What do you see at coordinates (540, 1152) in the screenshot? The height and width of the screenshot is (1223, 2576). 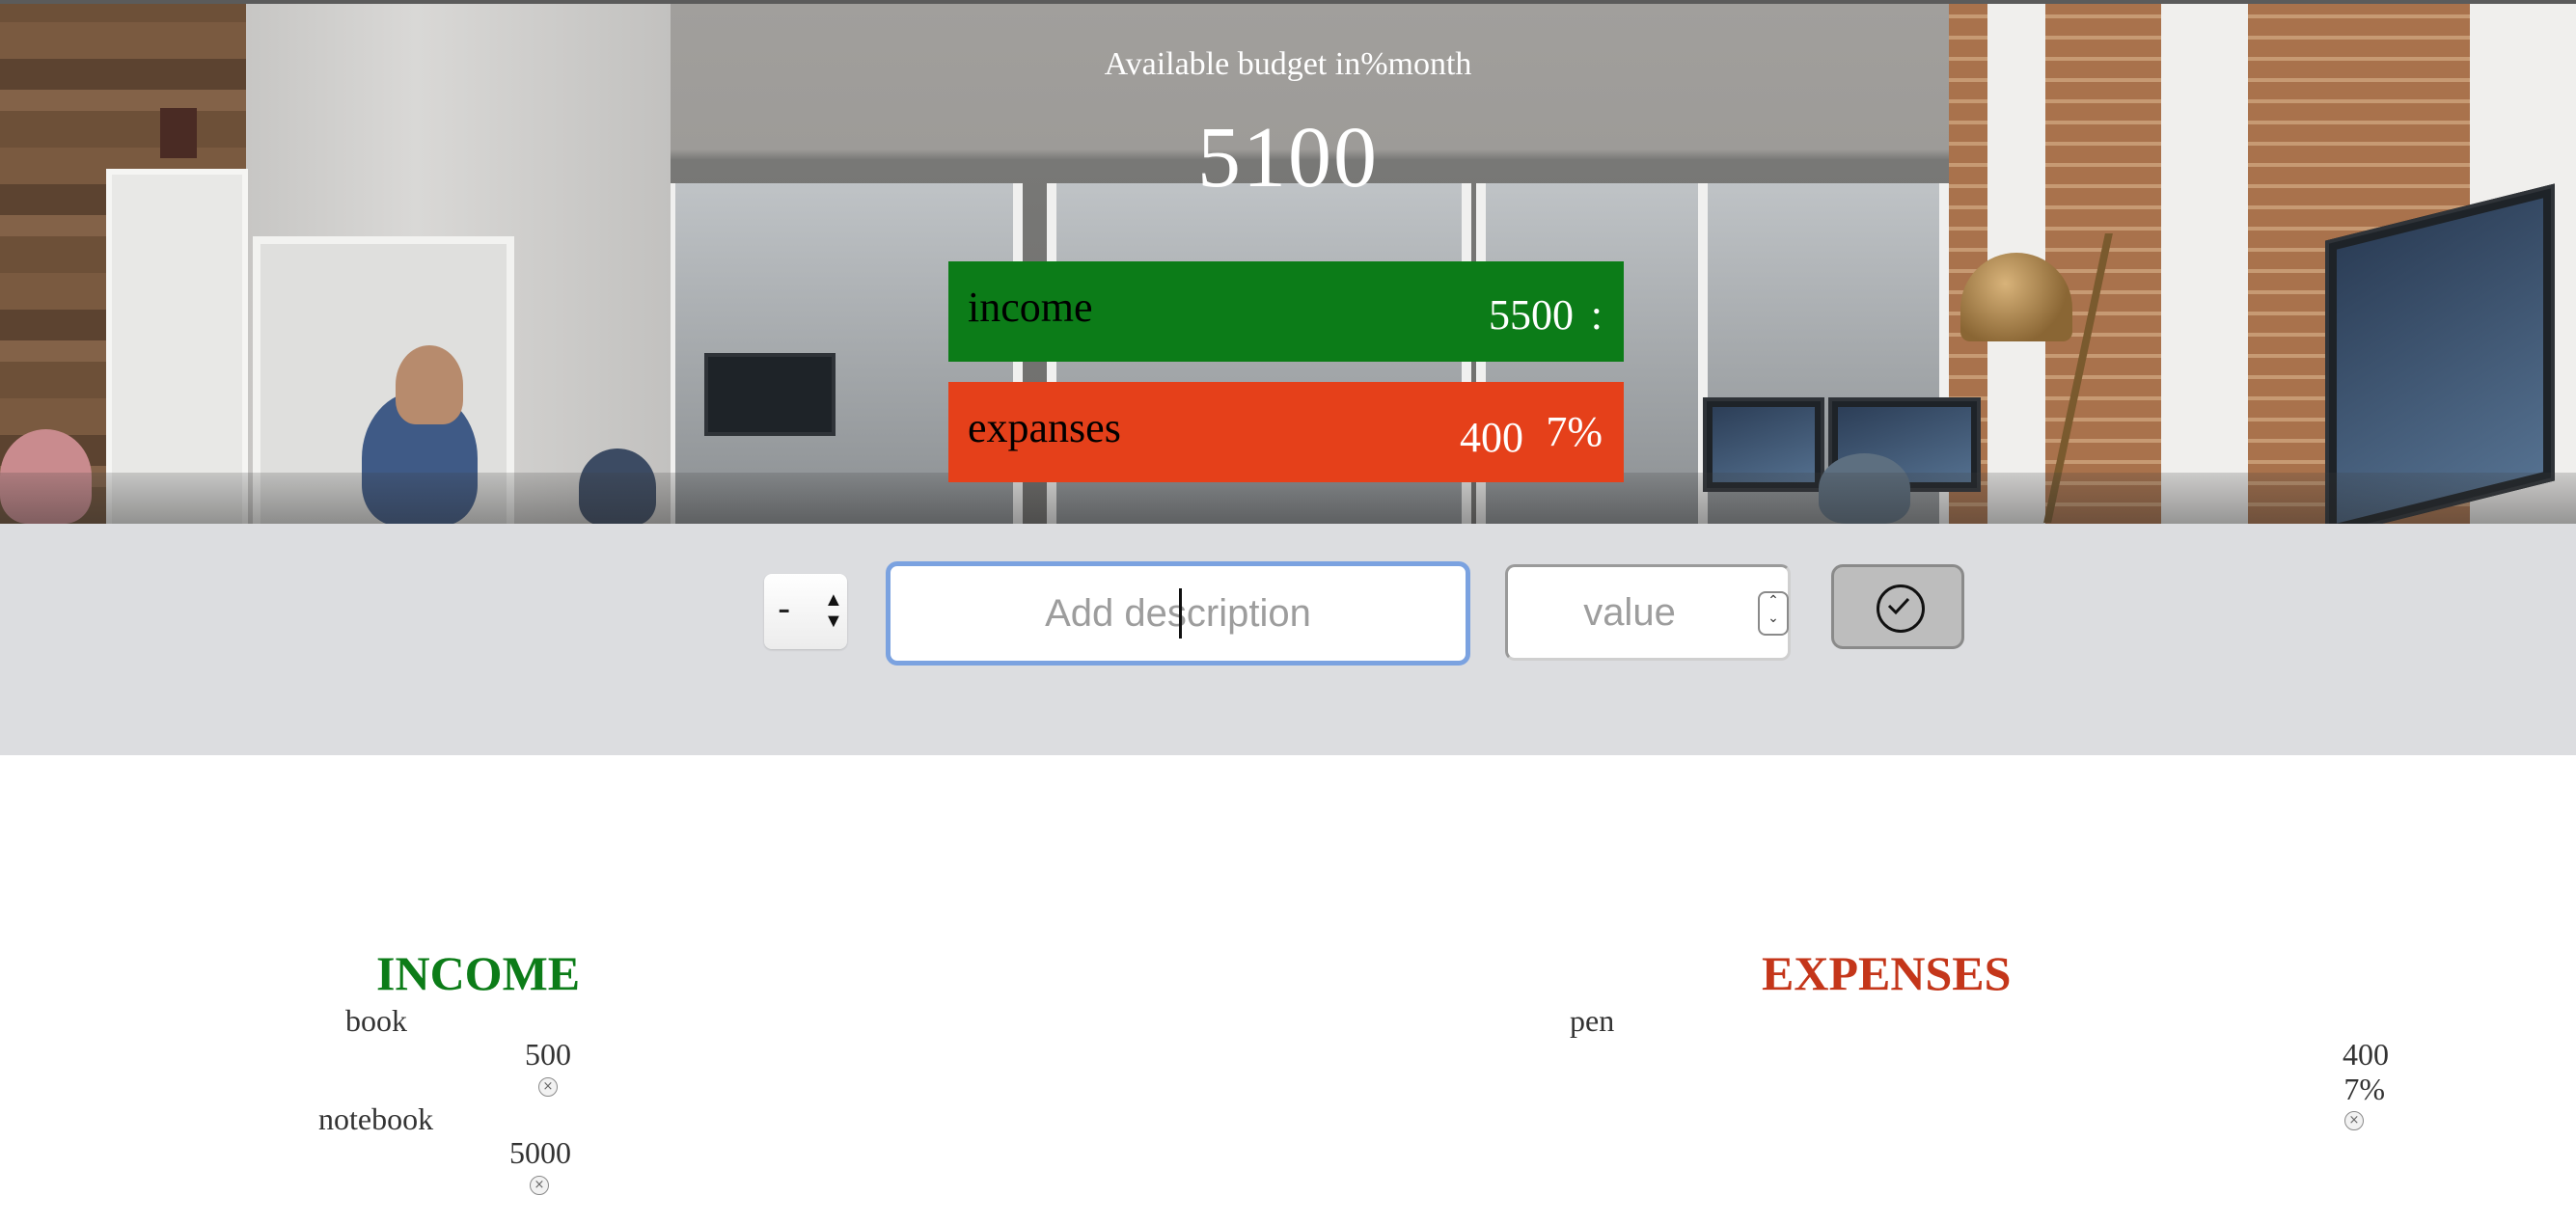 I see `income-item-value: 5000` at bounding box center [540, 1152].